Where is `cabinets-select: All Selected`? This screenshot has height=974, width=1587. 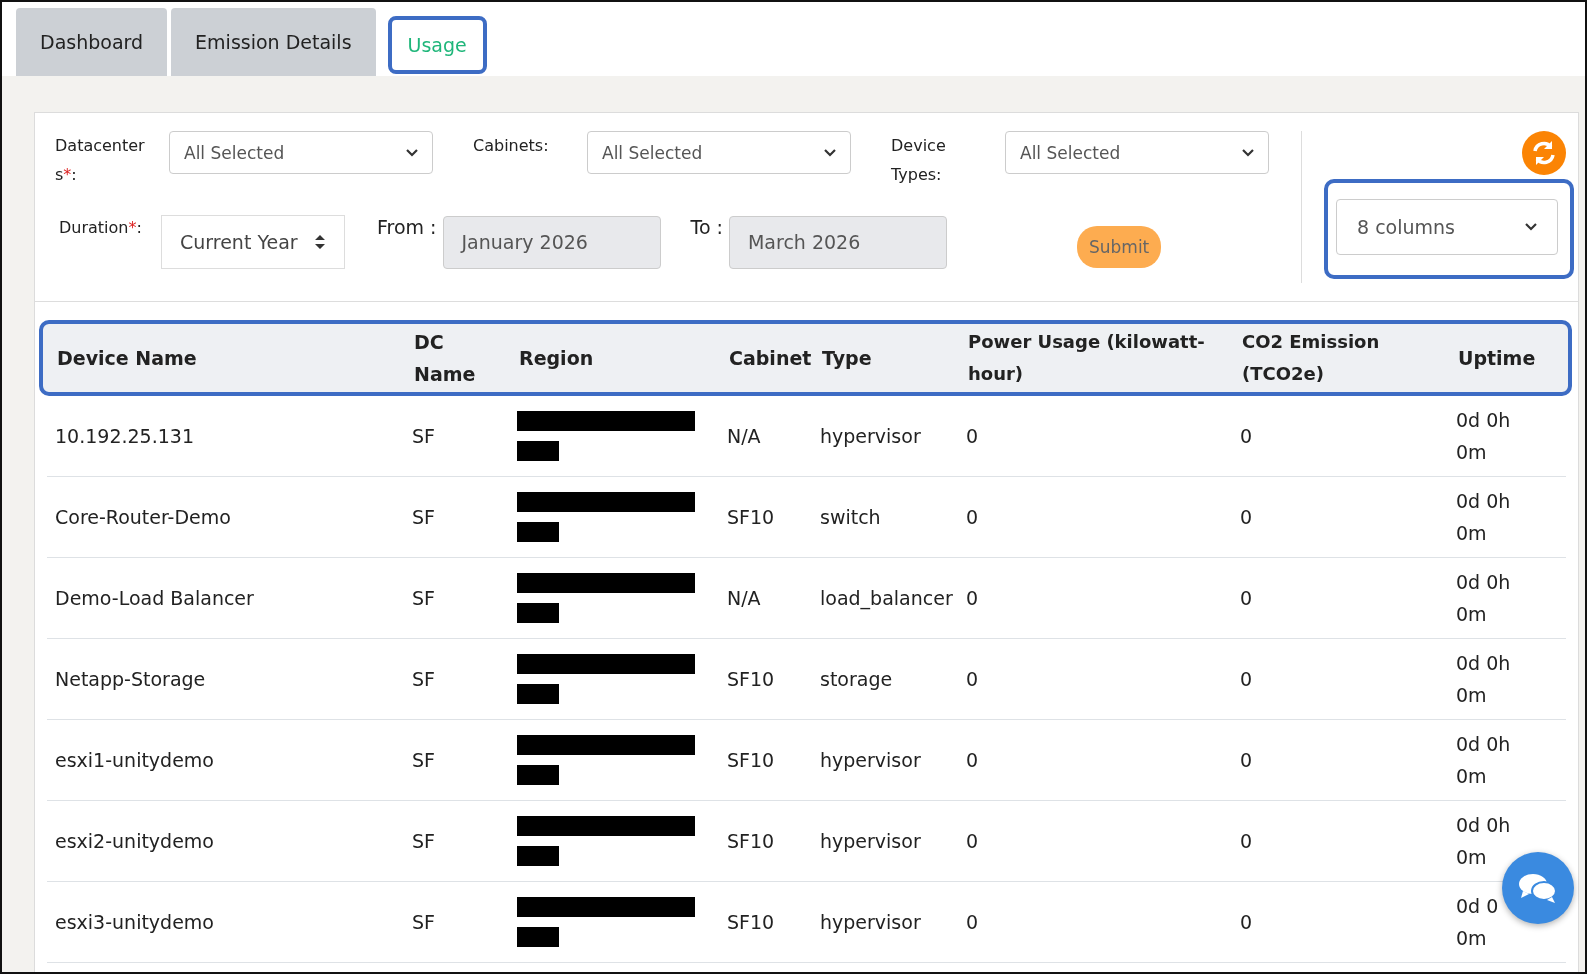 cabinets-select: All Selected is located at coordinates (719, 152).